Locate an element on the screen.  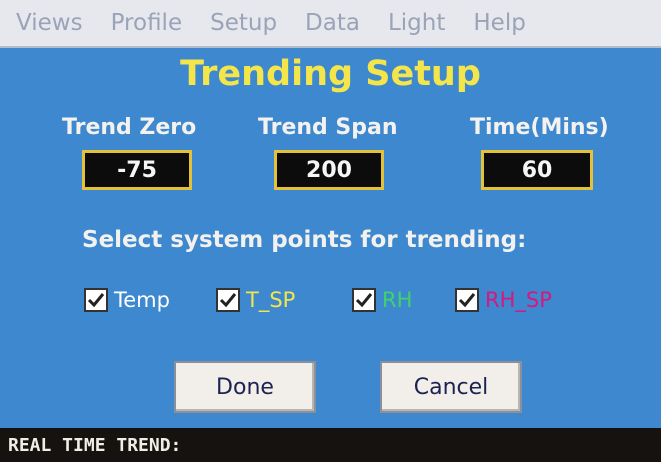
menu-bar: Views Profile Setup Data Light Help is located at coordinates (330, 24).